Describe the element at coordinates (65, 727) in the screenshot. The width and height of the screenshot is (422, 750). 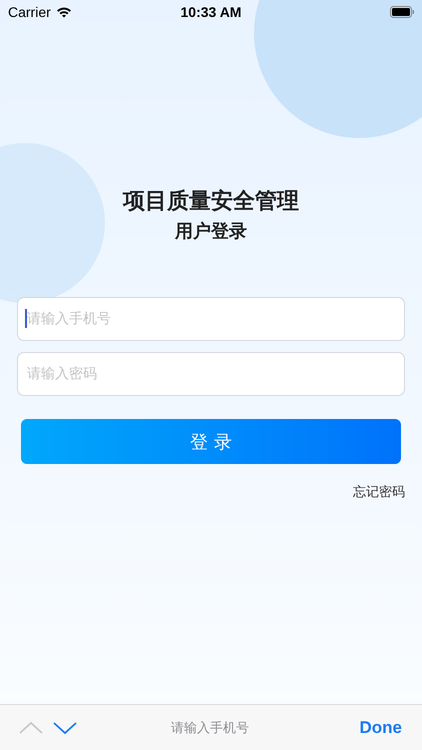
I see `next-button` at that location.